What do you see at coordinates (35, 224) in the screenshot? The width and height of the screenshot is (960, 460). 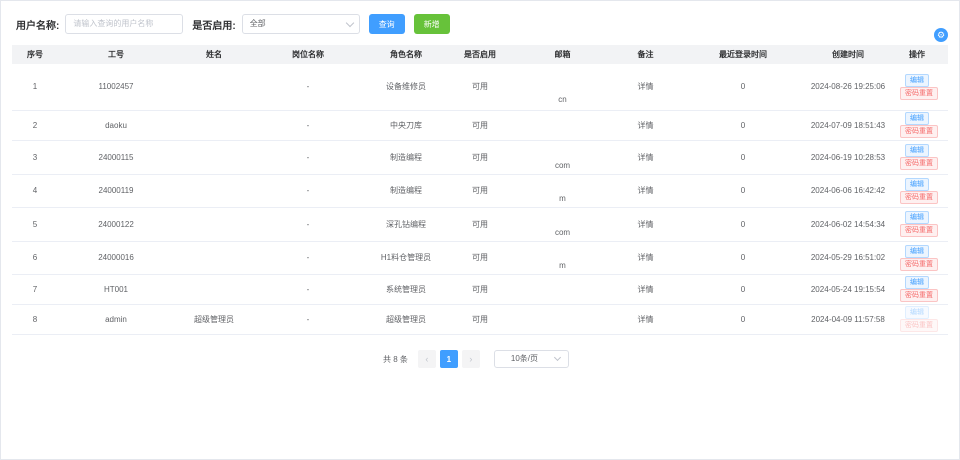 I see `row-index: 5` at bounding box center [35, 224].